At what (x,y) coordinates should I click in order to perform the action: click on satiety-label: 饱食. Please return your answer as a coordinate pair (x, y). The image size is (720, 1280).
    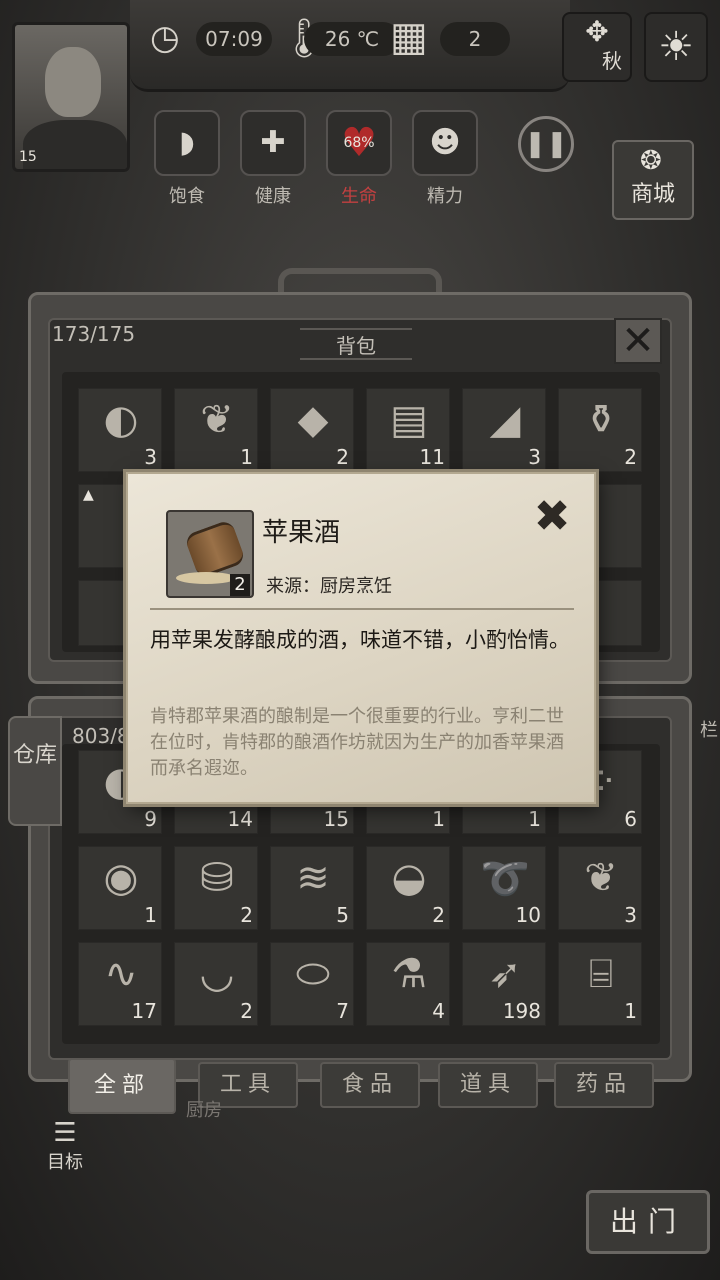
    Looking at the image, I should click on (187, 196).